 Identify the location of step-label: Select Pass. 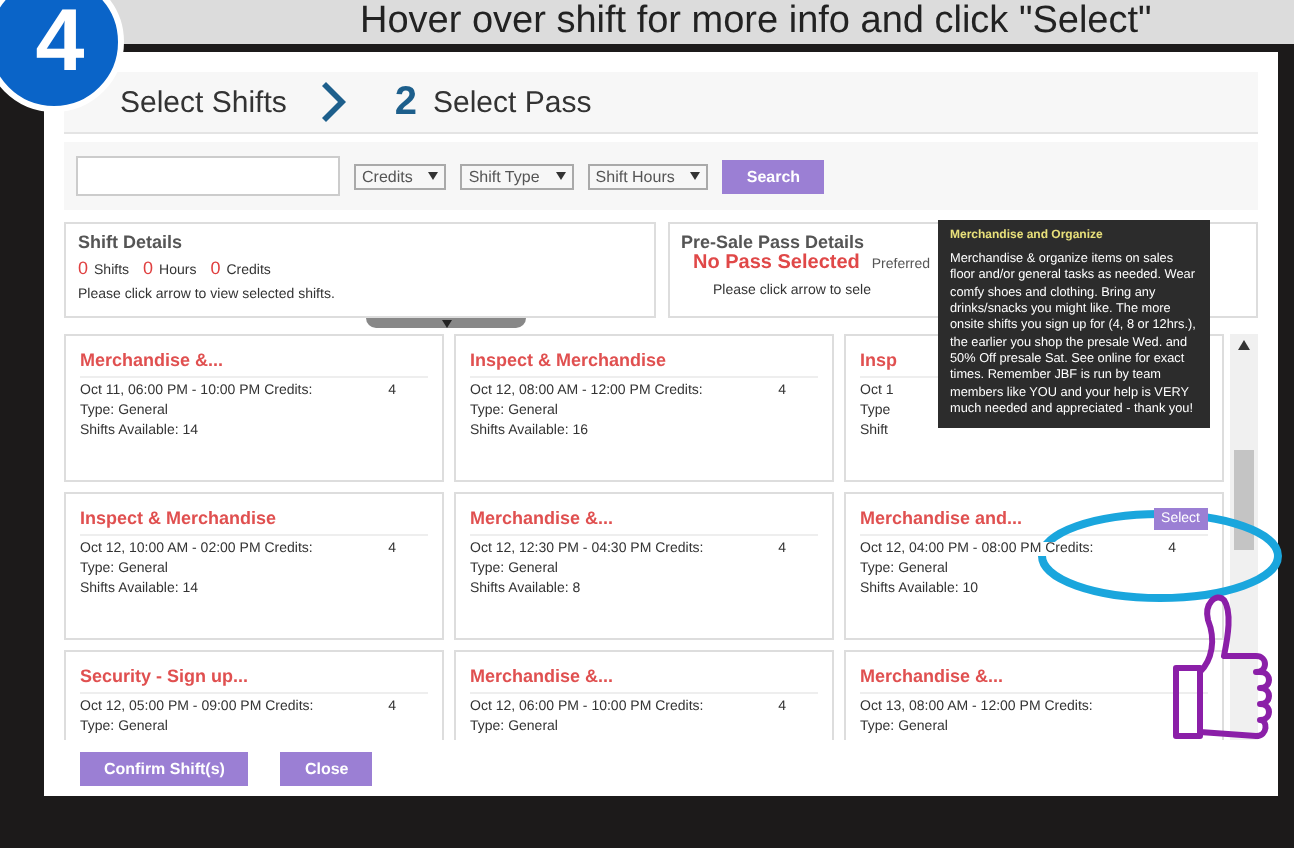
(512, 102).